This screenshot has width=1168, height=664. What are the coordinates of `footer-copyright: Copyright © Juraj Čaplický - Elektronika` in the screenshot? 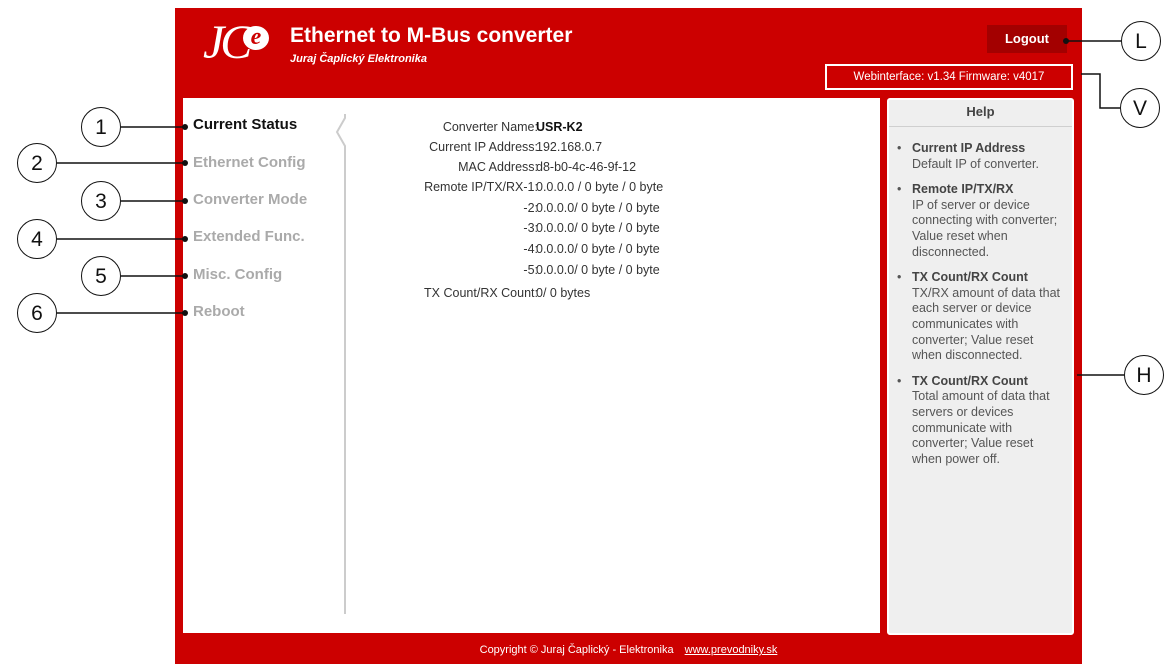 It's located at (576, 650).